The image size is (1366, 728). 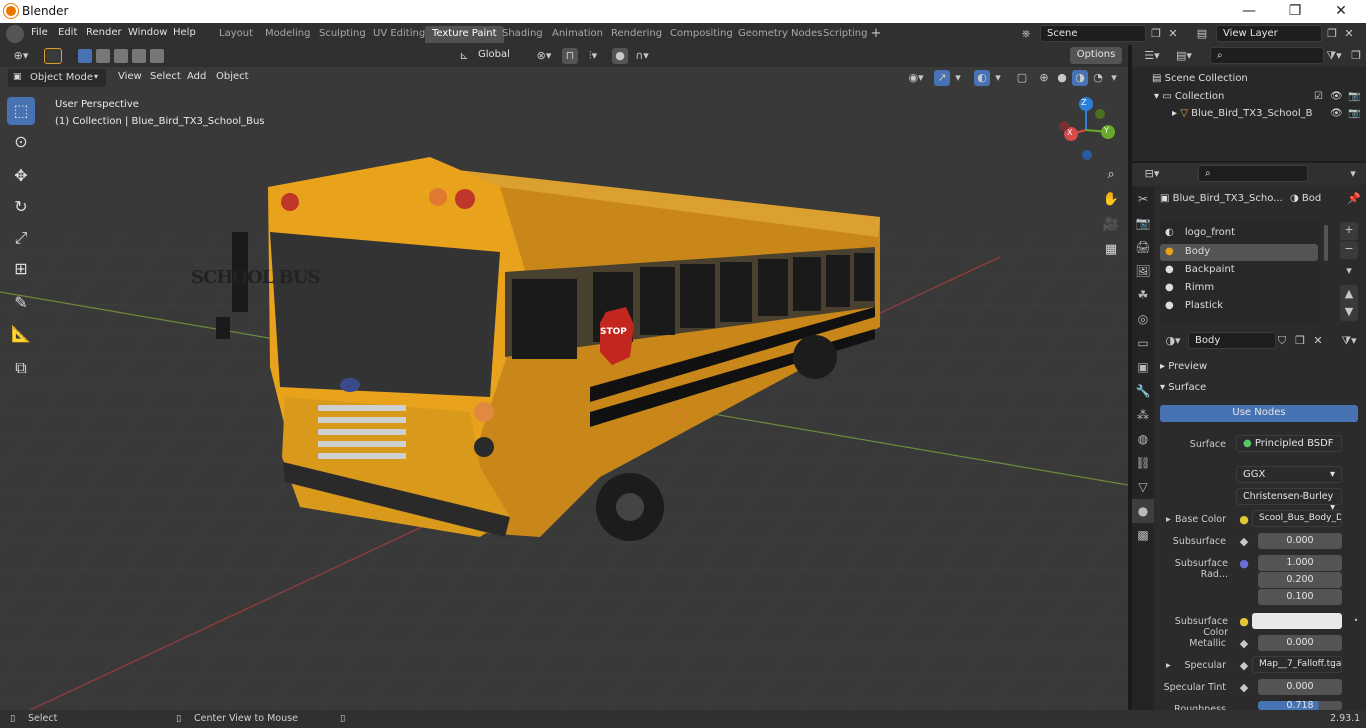 What do you see at coordinates (1096, 55) in the screenshot?
I see `options-dropdown: Options` at bounding box center [1096, 55].